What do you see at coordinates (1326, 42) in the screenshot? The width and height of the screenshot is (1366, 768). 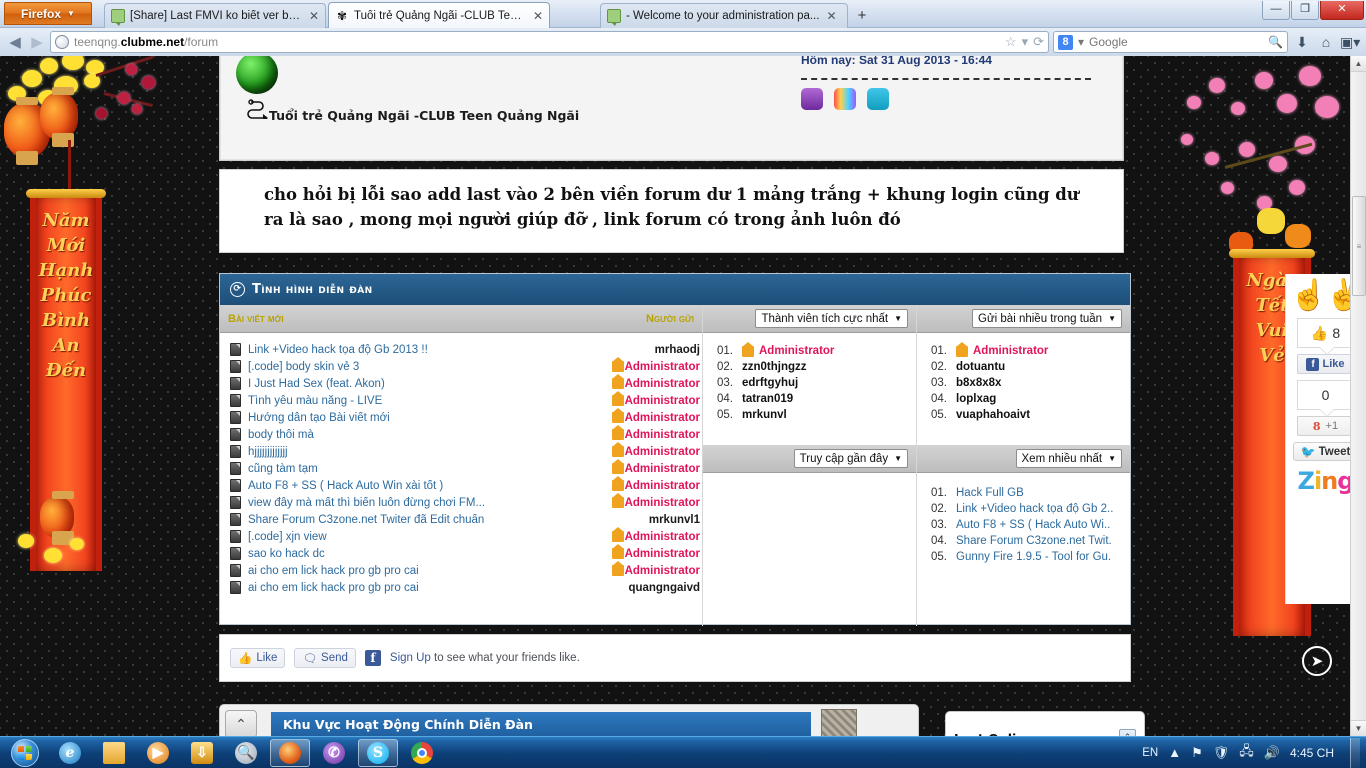 I see `home-icon: ⌂` at bounding box center [1326, 42].